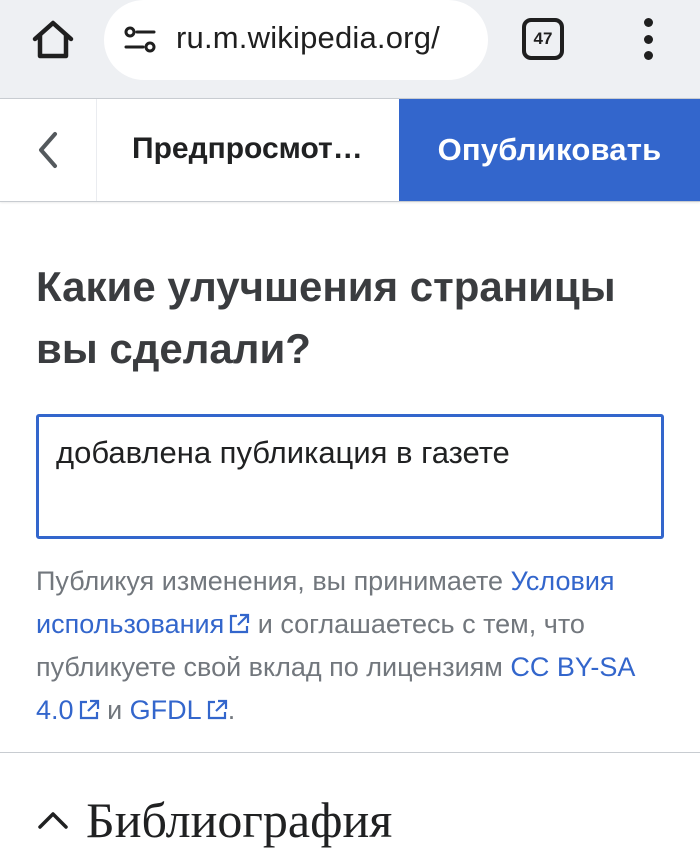 The image size is (700, 858). Describe the element at coordinates (308, 38) in the screenshot. I see `url-text: ru.m.wikipedia.org/` at that location.